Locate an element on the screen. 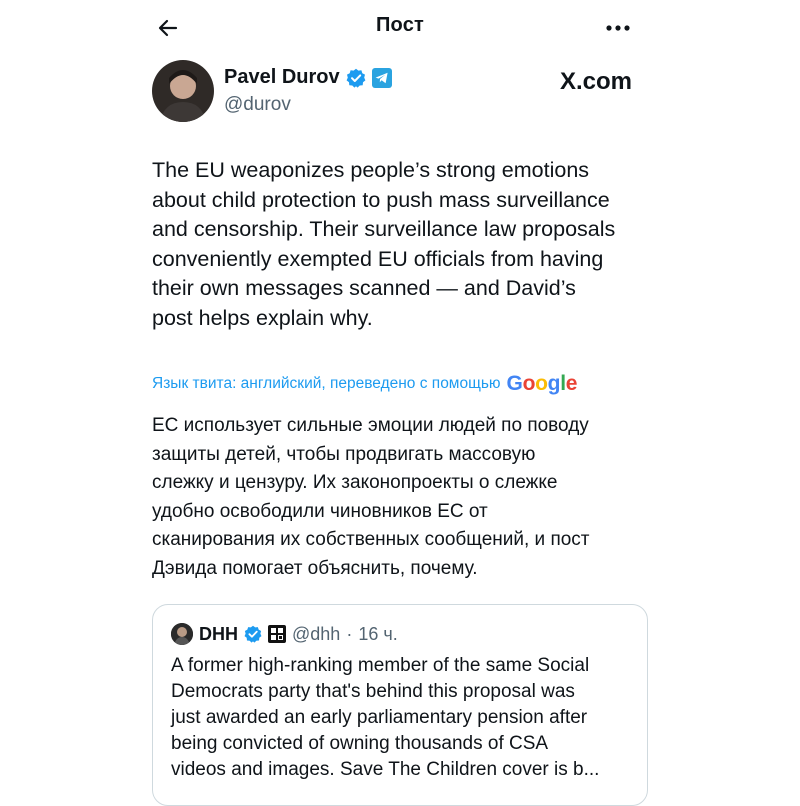 The image size is (800, 806). quoted-post-header: DHH @dhh · 16 ч. is located at coordinates (284, 634).